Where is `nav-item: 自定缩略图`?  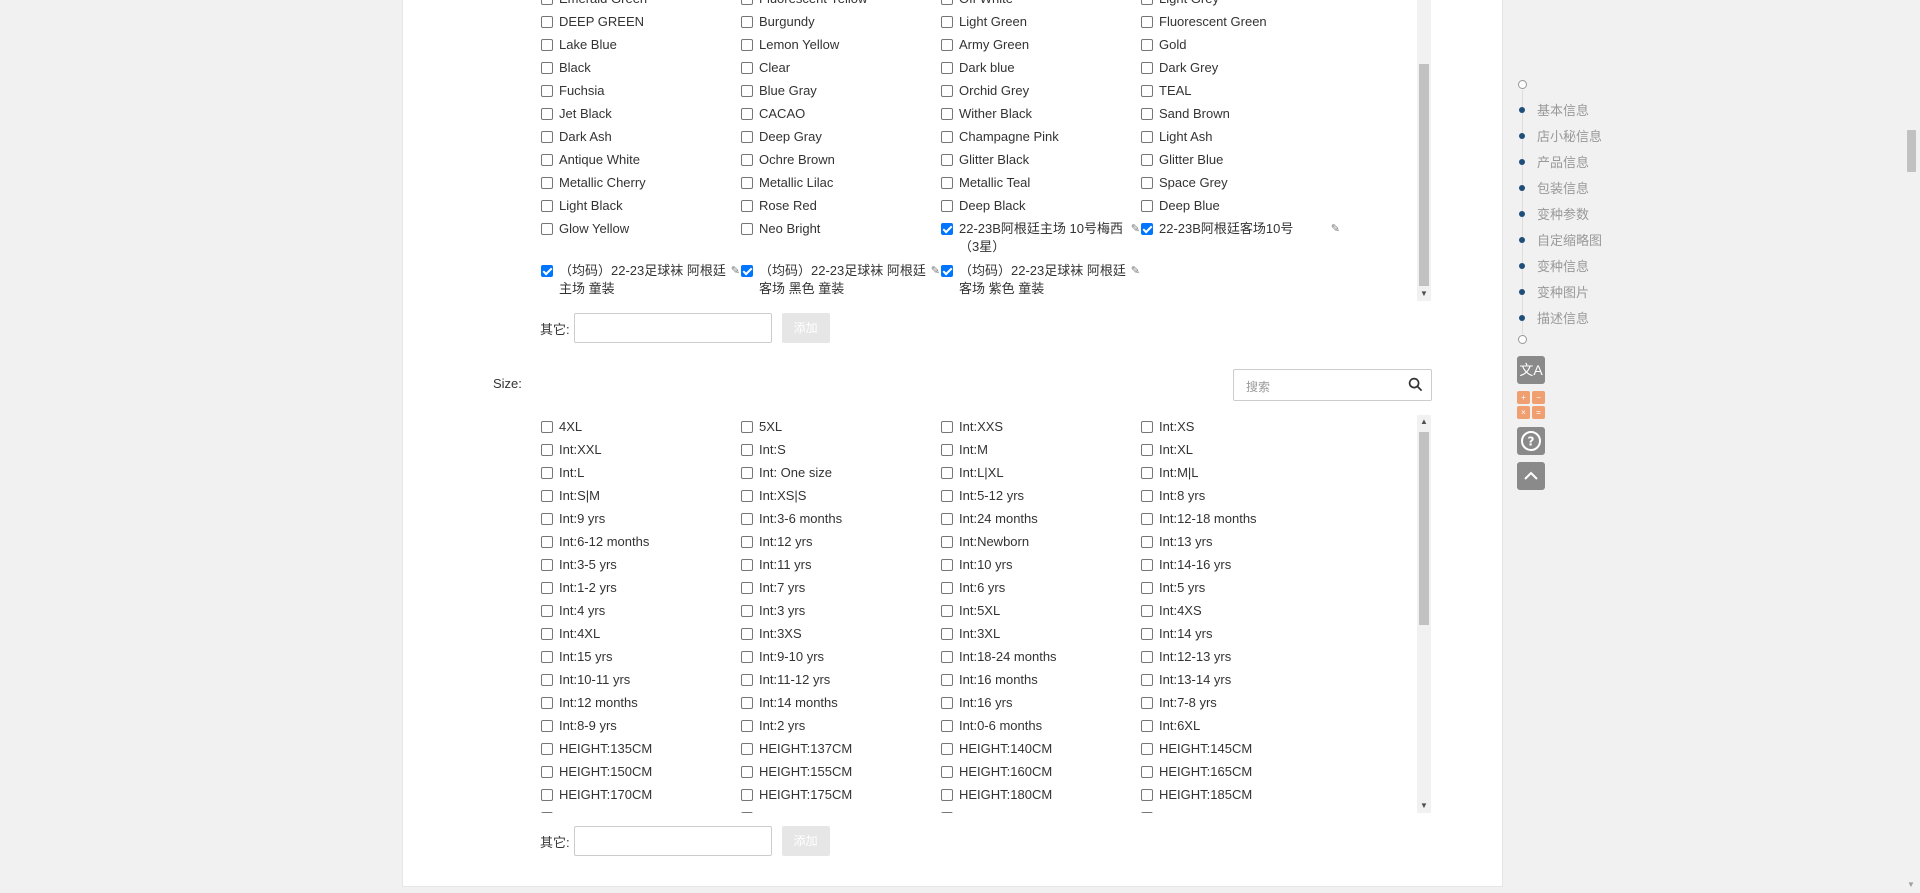
nav-item: 自定缩略图 is located at coordinates (1560, 239).